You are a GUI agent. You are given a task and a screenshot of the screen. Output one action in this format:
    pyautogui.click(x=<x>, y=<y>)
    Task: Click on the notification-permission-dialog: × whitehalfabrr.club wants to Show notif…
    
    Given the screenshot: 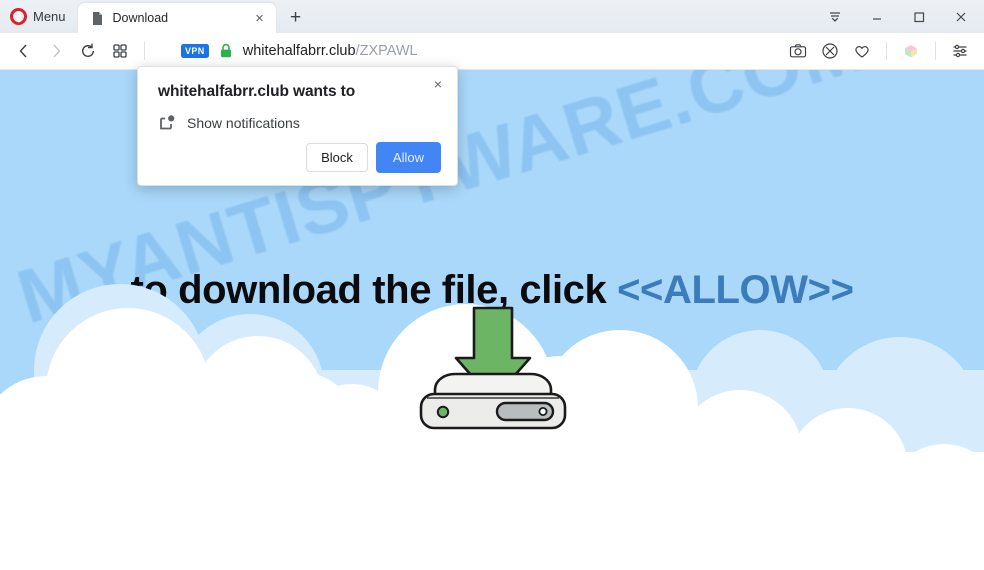 What is the action you would take?
    pyautogui.click(x=297, y=126)
    